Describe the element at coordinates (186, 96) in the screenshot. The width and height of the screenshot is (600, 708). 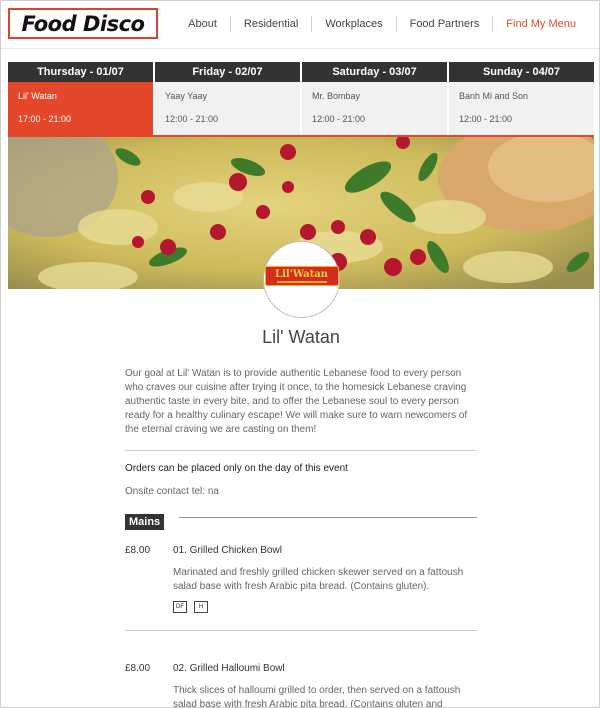
I see `day-vendor: Yaay Yaay` at that location.